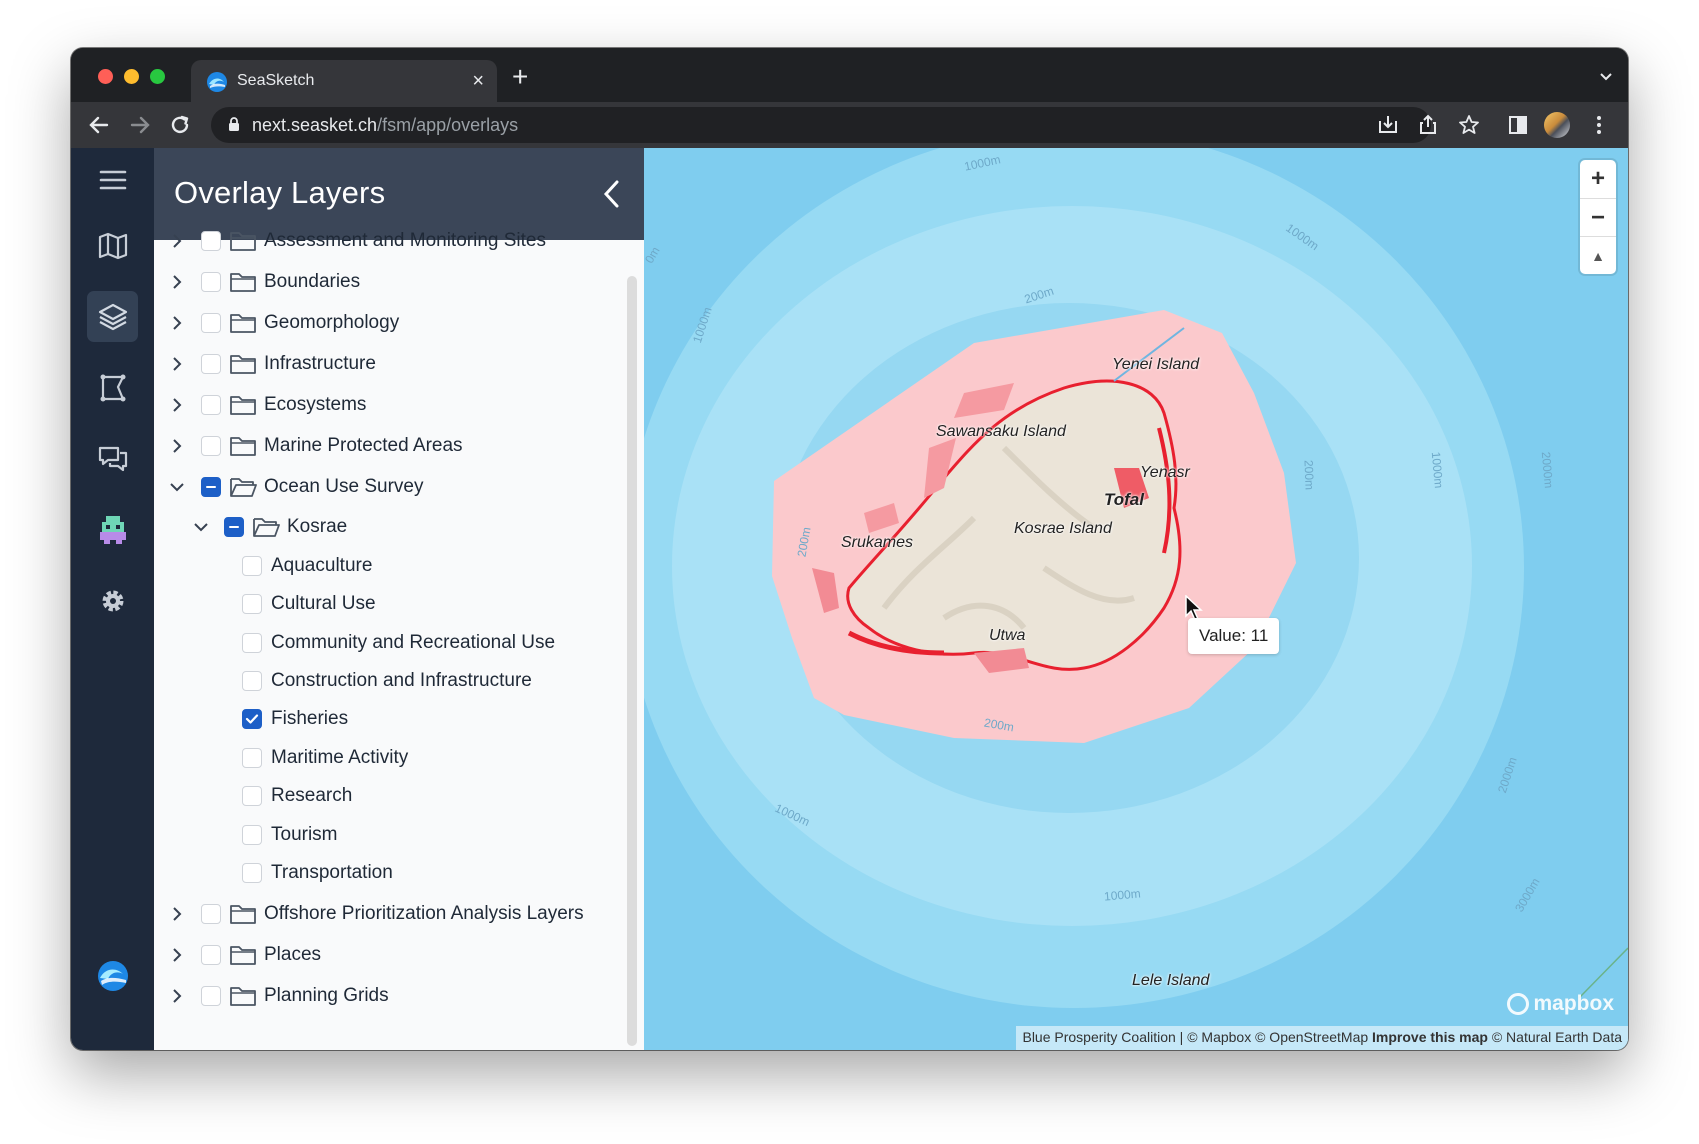 This screenshot has width=1699, height=1144. I want to click on reload-icon, so click(180, 125).